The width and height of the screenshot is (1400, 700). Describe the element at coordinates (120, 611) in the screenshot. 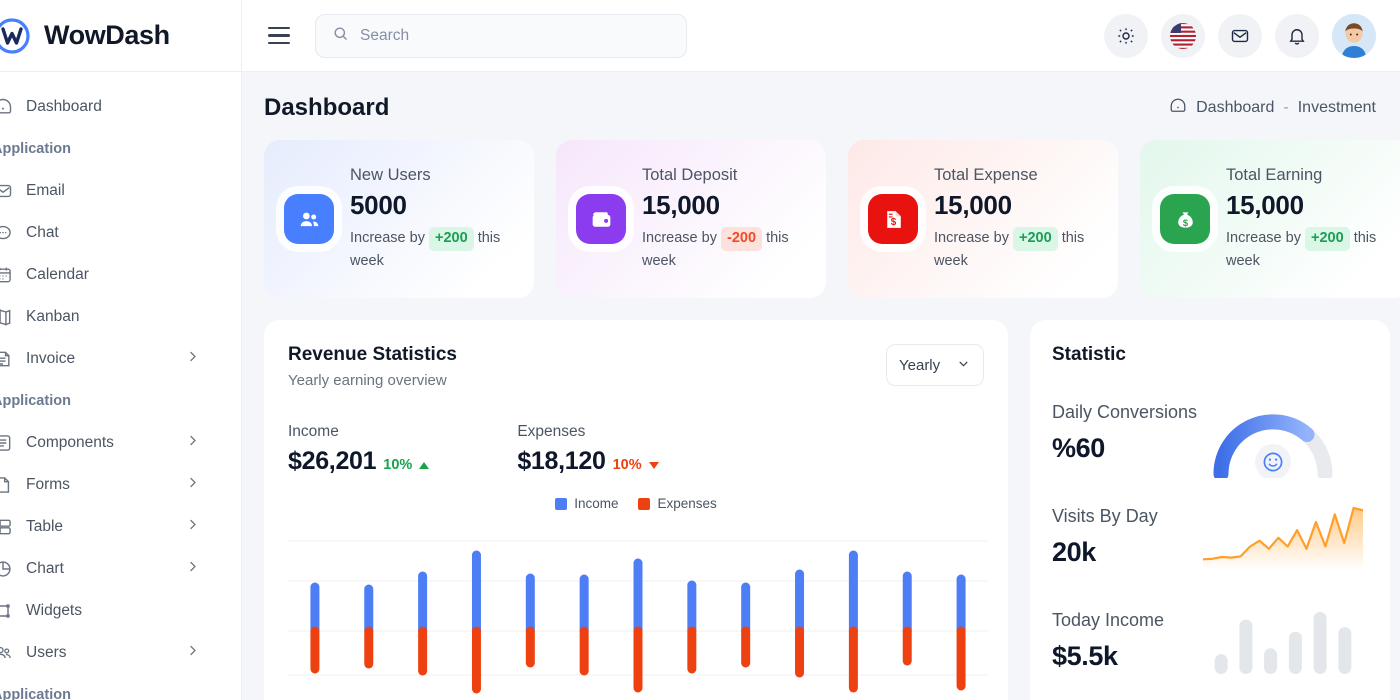

I see `sidebar-item-widgets: Widgets` at that location.